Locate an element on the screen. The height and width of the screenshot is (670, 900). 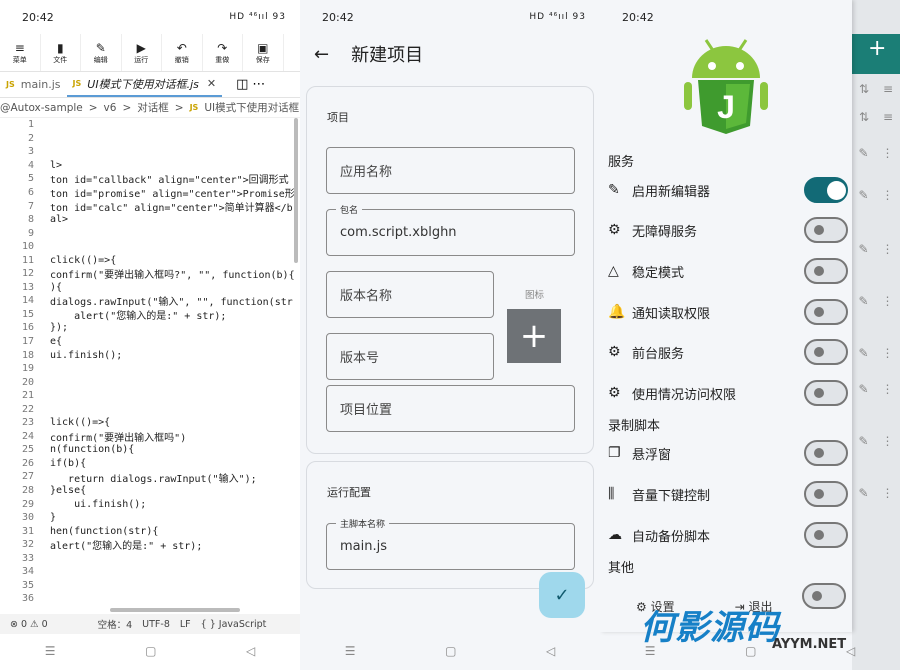
project-location-field: 项目位置 is located at coordinates (450, 408).